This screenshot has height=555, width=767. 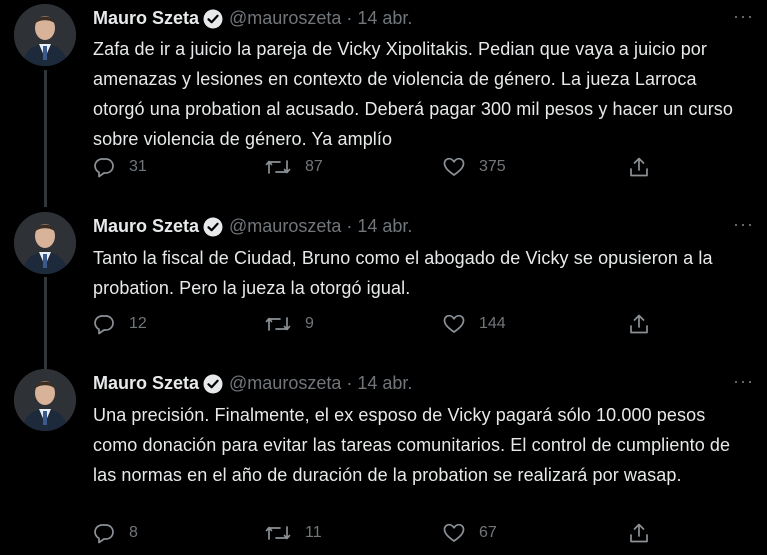 I want to click on retweet-button: 9, so click(x=289, y=324).